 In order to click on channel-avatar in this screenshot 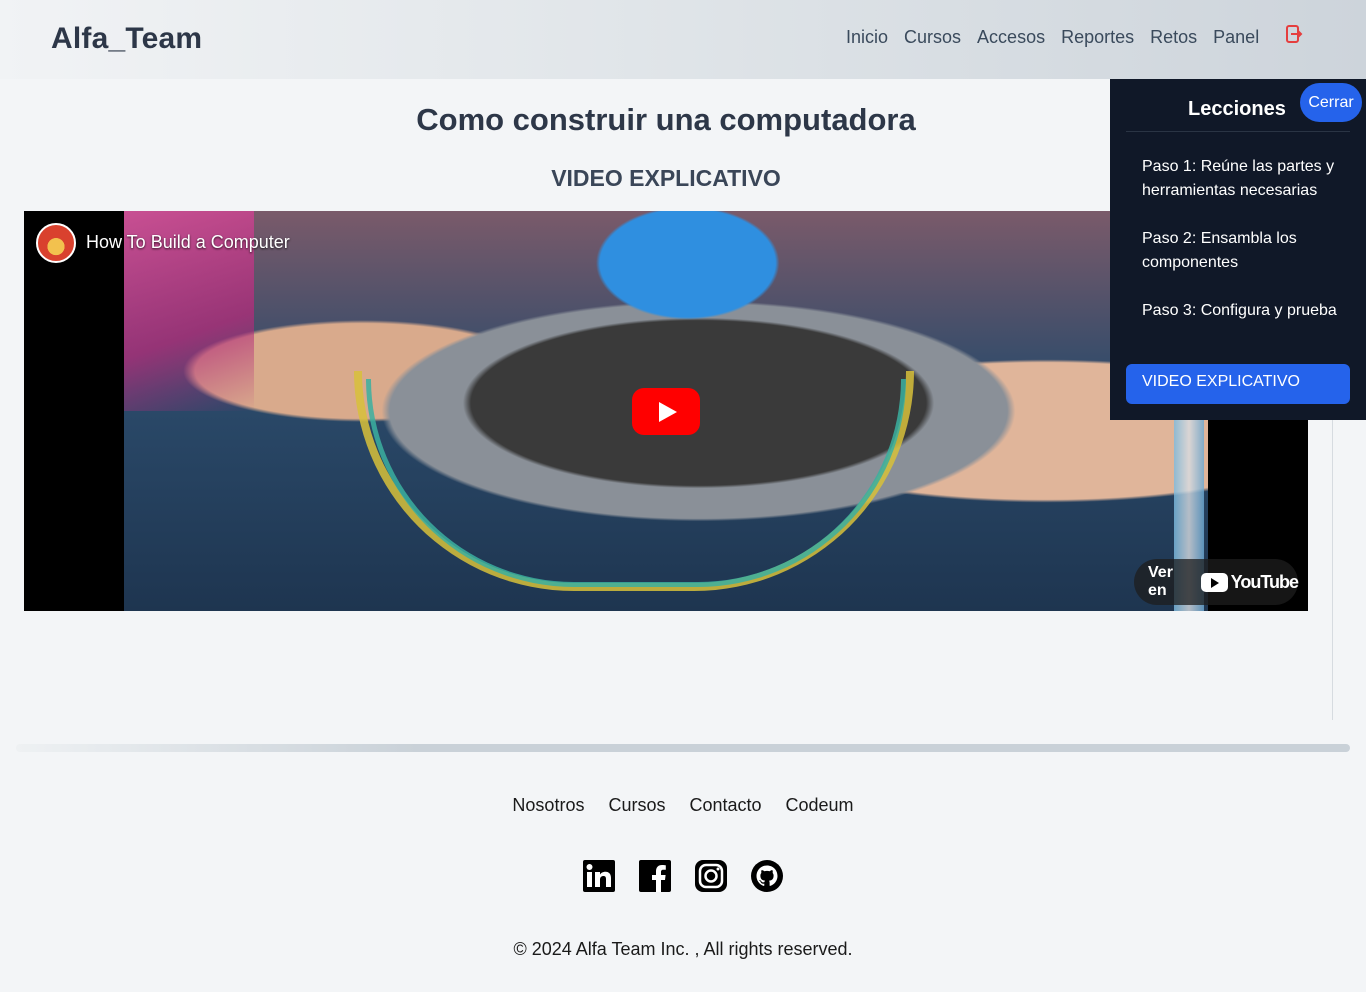, I will do `click(56, 243)`.